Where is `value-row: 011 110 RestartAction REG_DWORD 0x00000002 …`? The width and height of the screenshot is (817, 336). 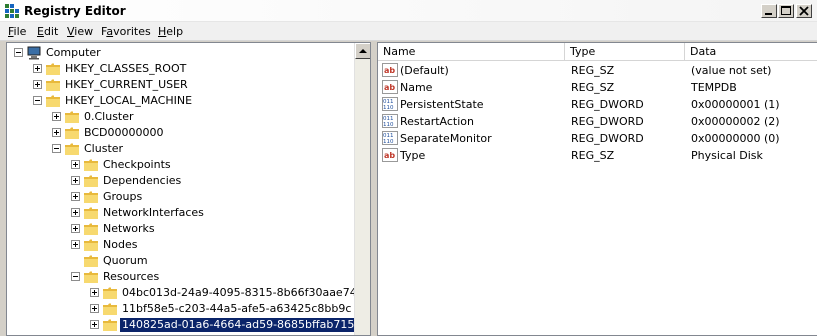
value-row: 011 110 RestartAction REG_DWORD 0x00000002 … is located at coordinates (597, 121).